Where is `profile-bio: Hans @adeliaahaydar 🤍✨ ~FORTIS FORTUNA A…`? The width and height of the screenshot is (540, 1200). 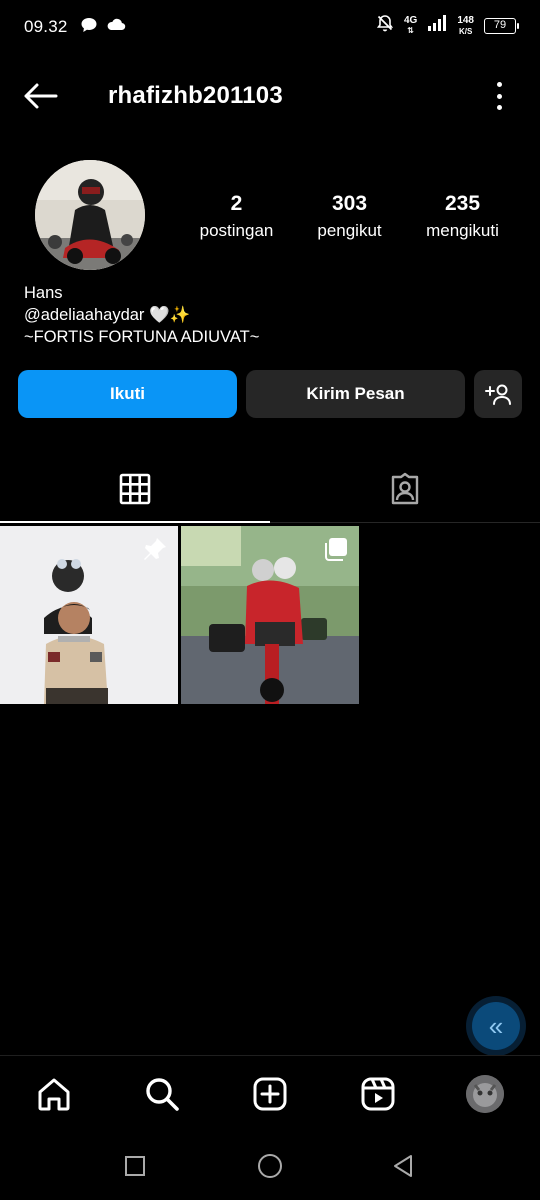 profile-bio: Hans @adeliaahaydar 🤍✨ ~FORTIS FORTUNA A… is located at coordinates (141, 315).